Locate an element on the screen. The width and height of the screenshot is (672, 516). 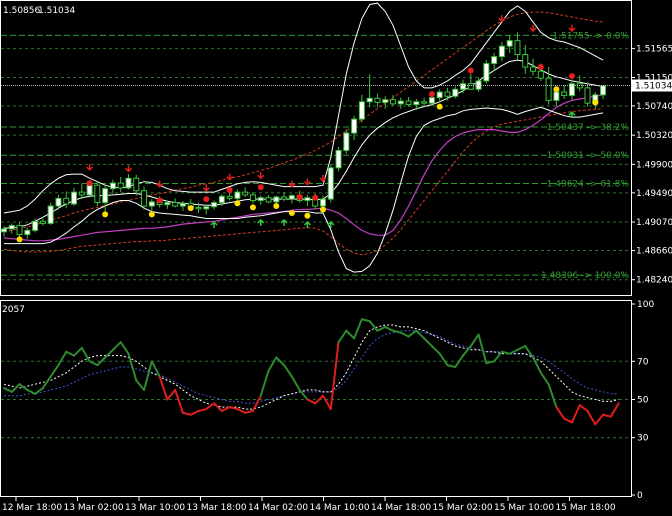
time-tick-label: 13 Mar 18:00 is located at coordinates (217, 508).